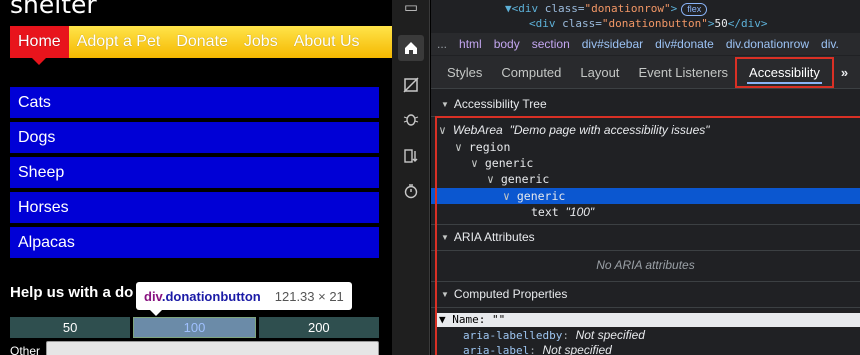 The width and height of the screenshot is (860, 355). I want to click on sidebar-item-alpacas: Alpacas, so click(194, 242).